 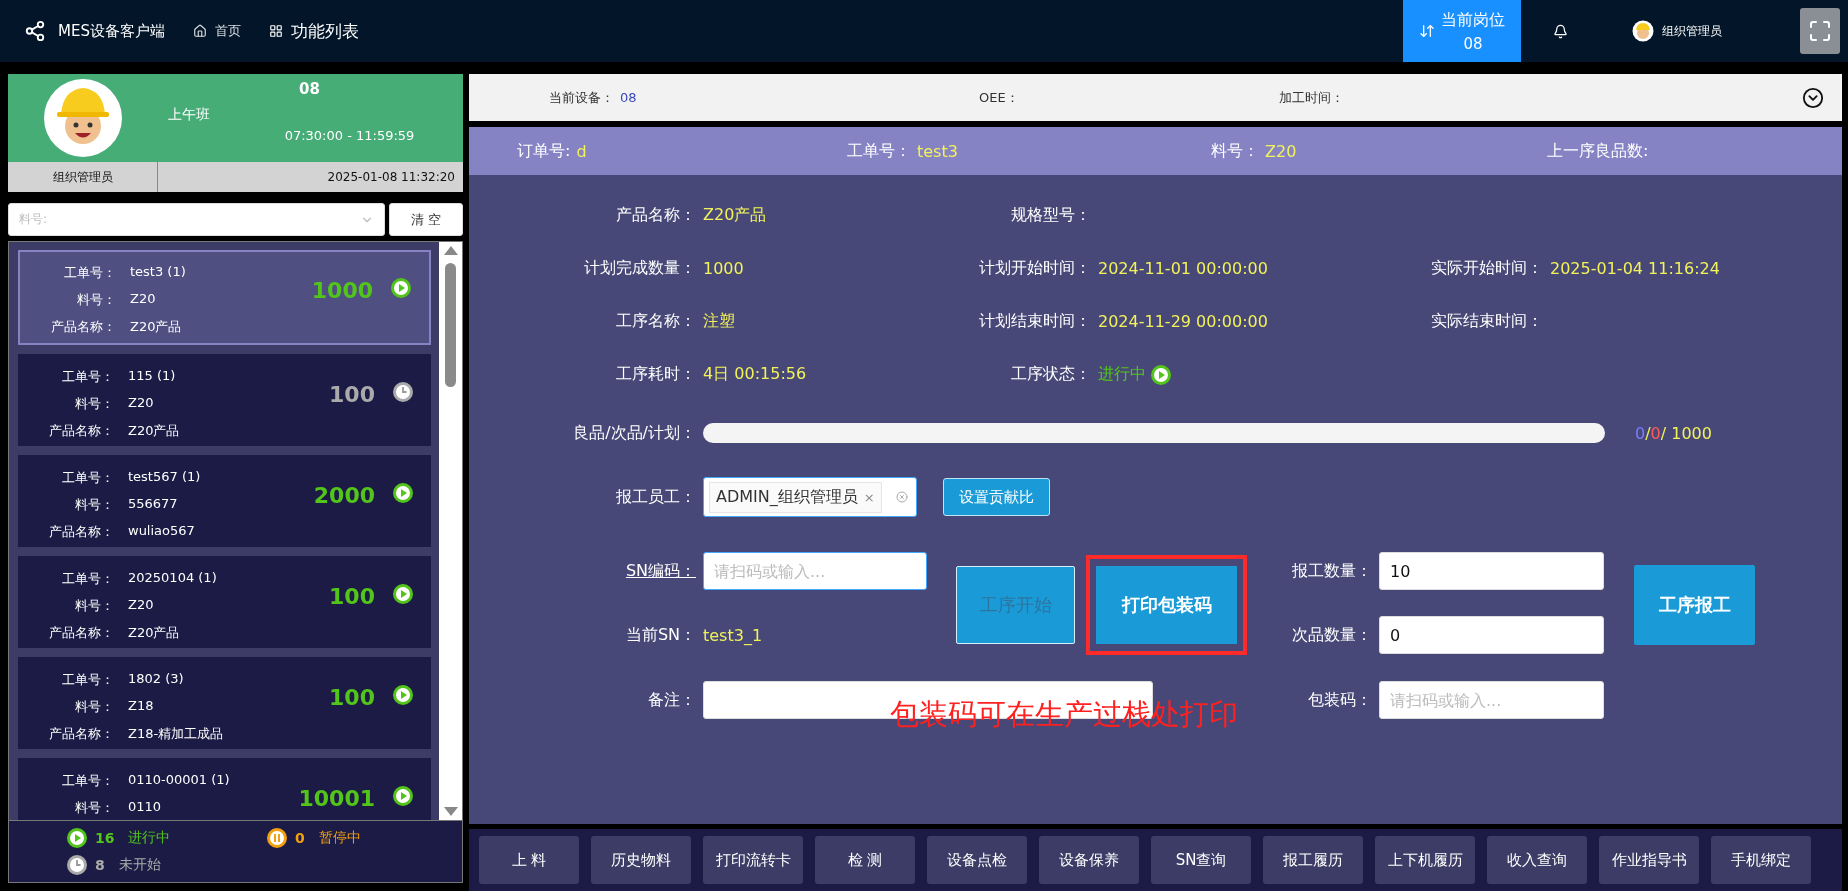 What do you see at coordinates (224, 400) in the screenshot?
I see `work-order-card: 工单号： 115 (1) 料号： Z20 产品名称： Z20产品 100` at bounding box center [224, 400].